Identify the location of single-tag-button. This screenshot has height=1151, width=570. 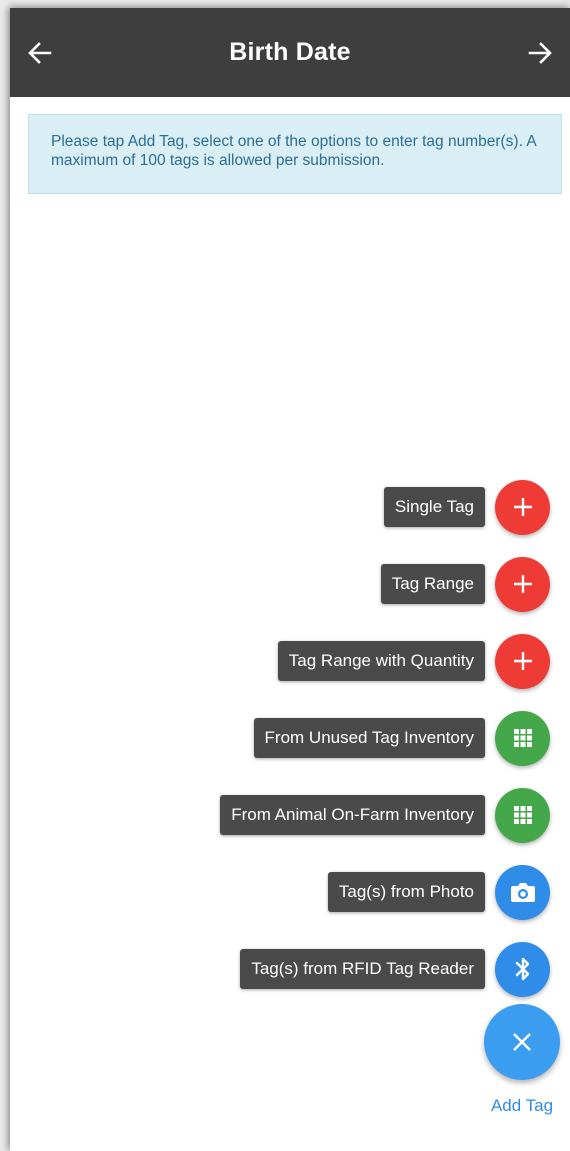
(522, 507).